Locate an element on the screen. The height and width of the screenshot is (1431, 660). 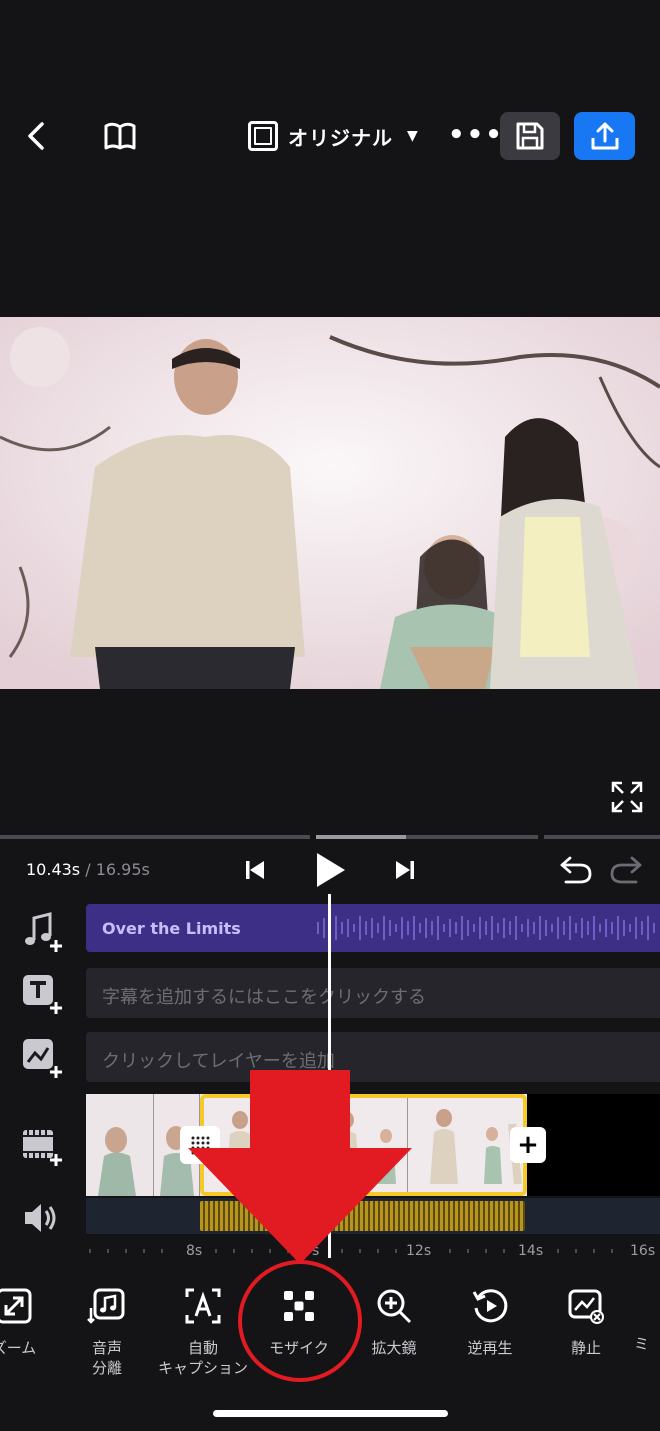
aspect-ratio-selector: オリジナル ▼ is located at coordinates (333, 136).